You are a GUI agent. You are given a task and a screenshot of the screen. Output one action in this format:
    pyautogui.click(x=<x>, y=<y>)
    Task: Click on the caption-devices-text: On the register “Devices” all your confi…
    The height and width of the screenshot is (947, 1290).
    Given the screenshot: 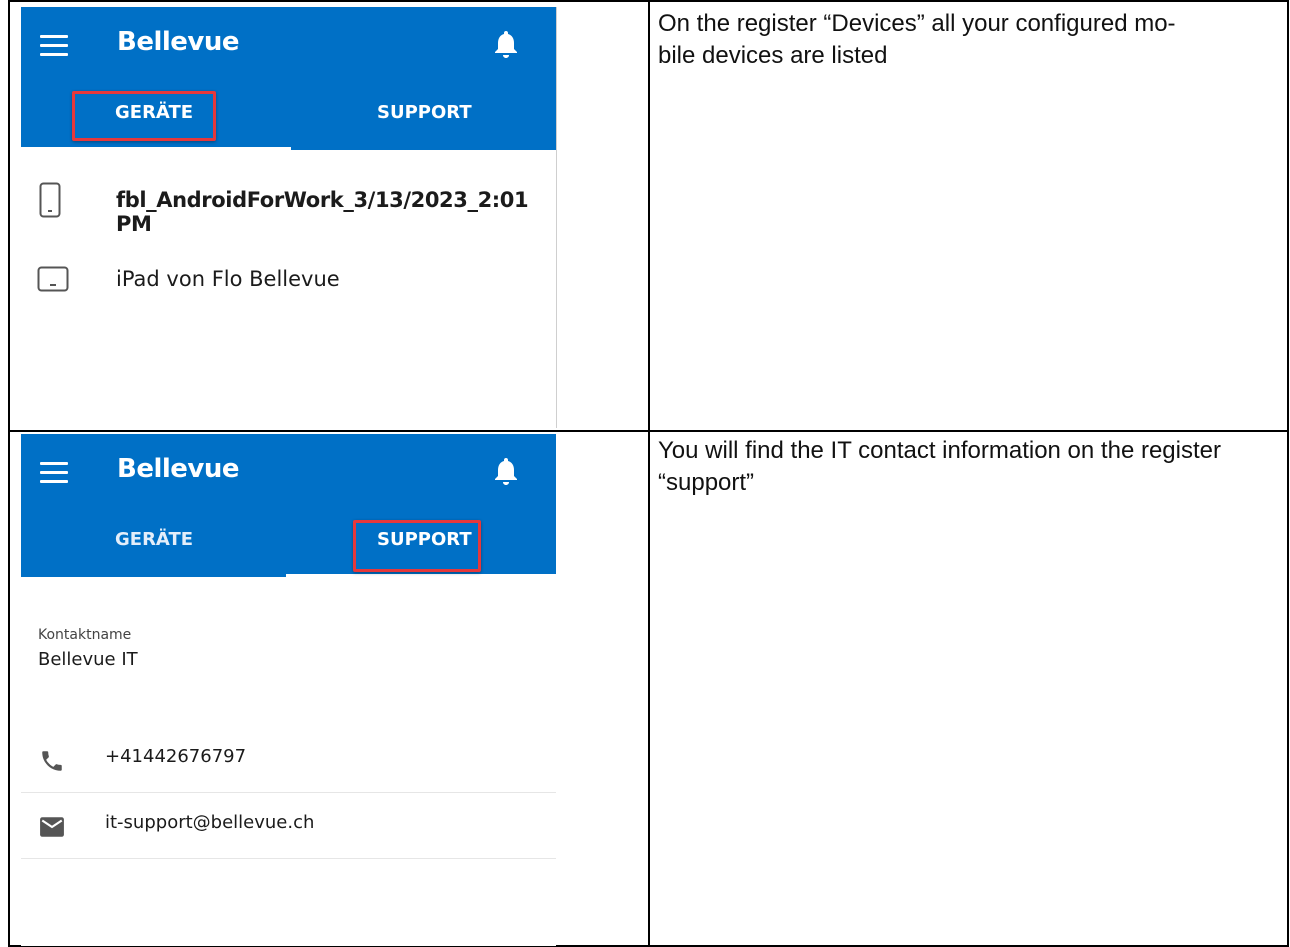 What is the action you would take?
    pyautogui.click(x=917, y=39)
    